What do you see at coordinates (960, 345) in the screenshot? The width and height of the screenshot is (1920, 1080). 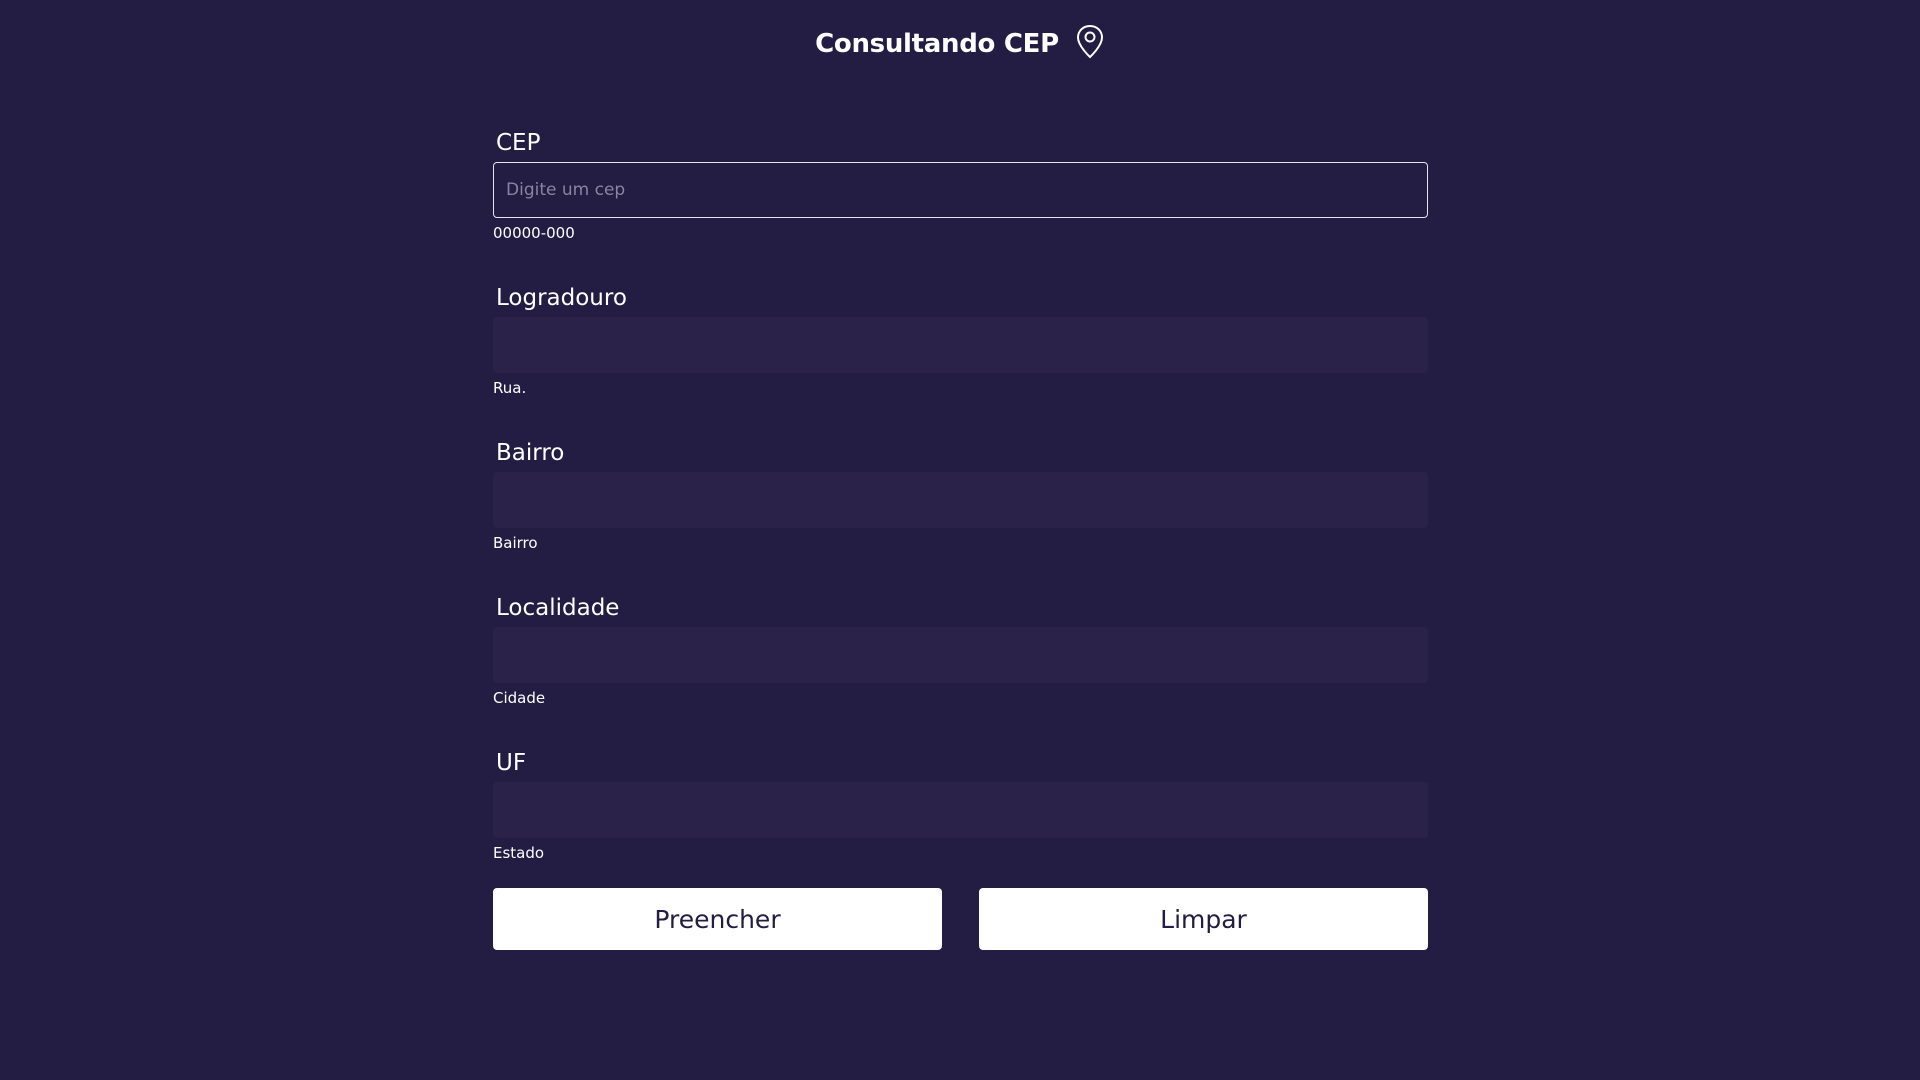 I see `logradouro-input` at bounding box center [960, 345].